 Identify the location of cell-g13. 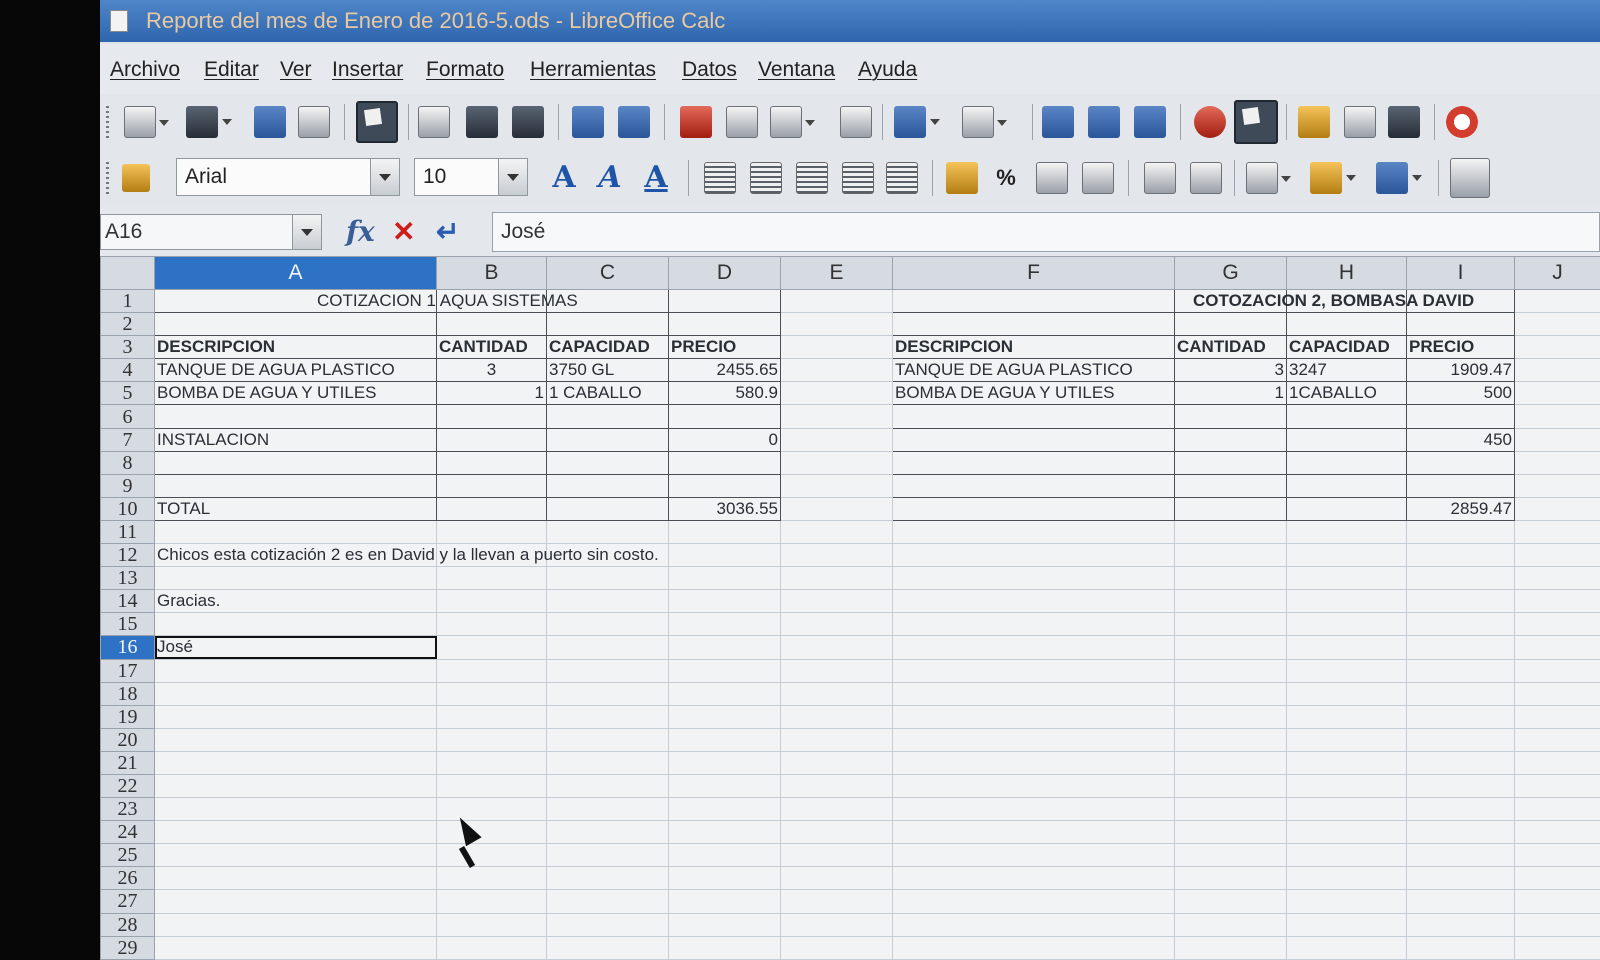
(1230, 578).